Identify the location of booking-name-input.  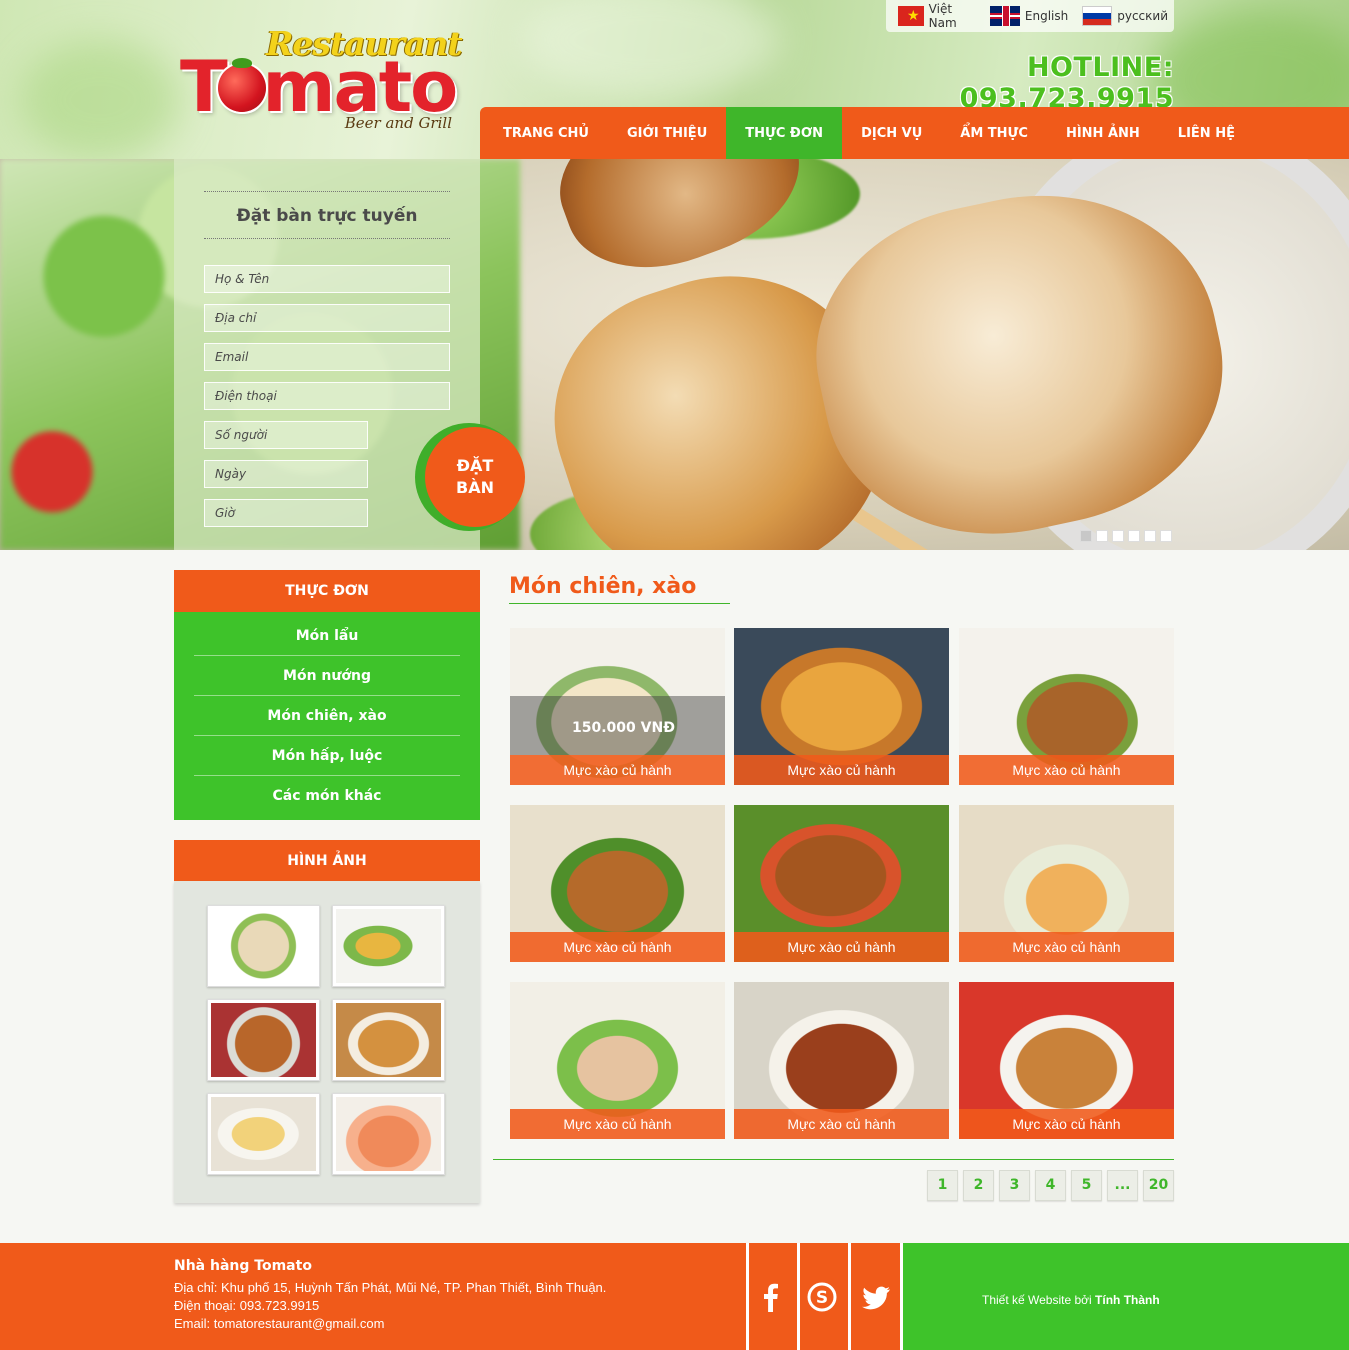
(327, 279).